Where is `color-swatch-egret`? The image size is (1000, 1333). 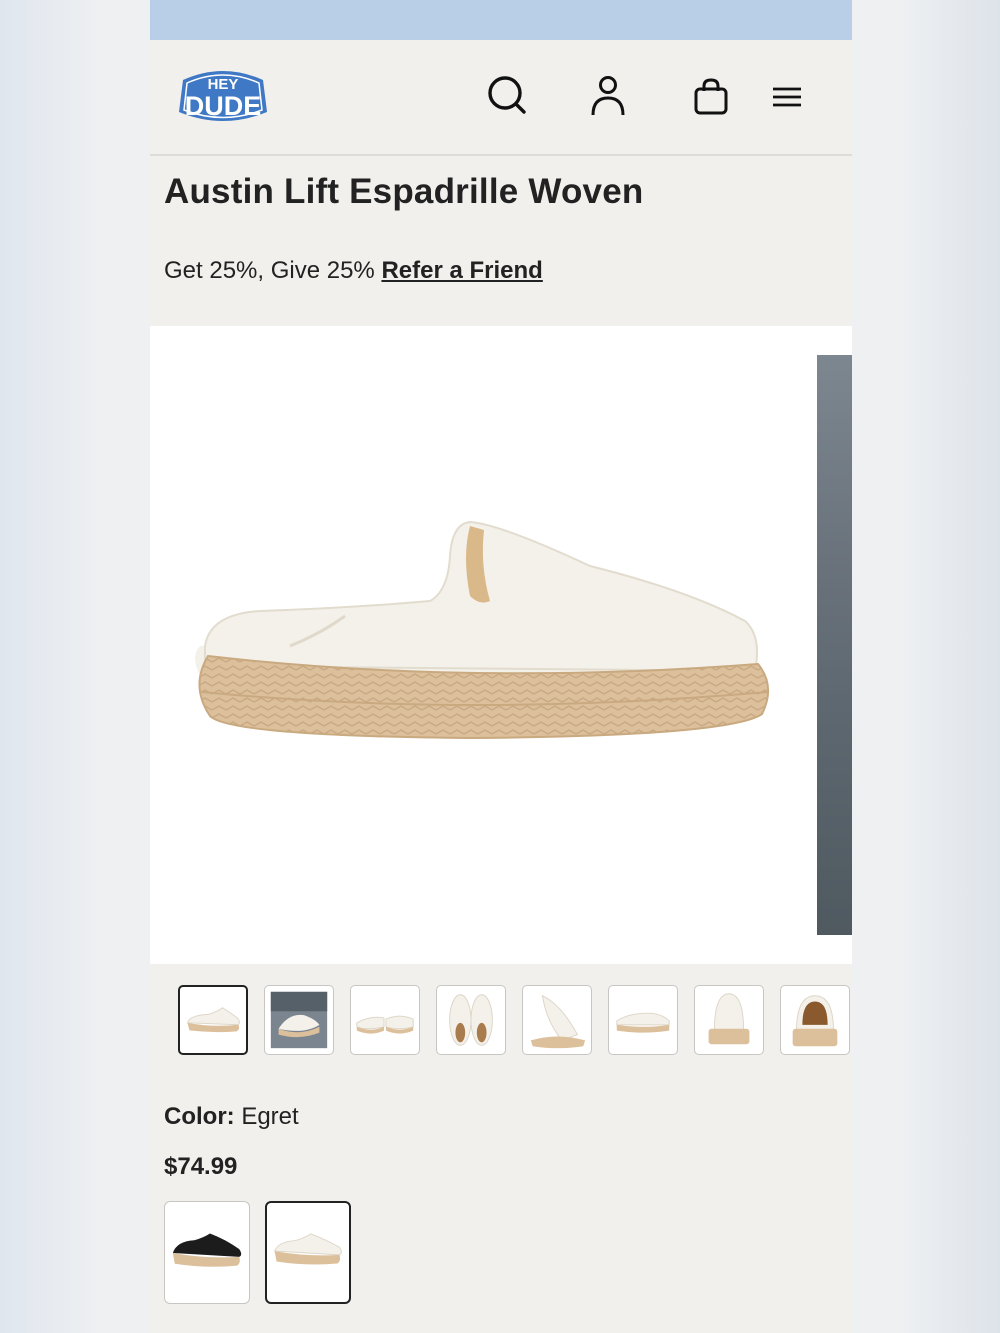 color-swatch-egret is located at coordinates (308, 1252).